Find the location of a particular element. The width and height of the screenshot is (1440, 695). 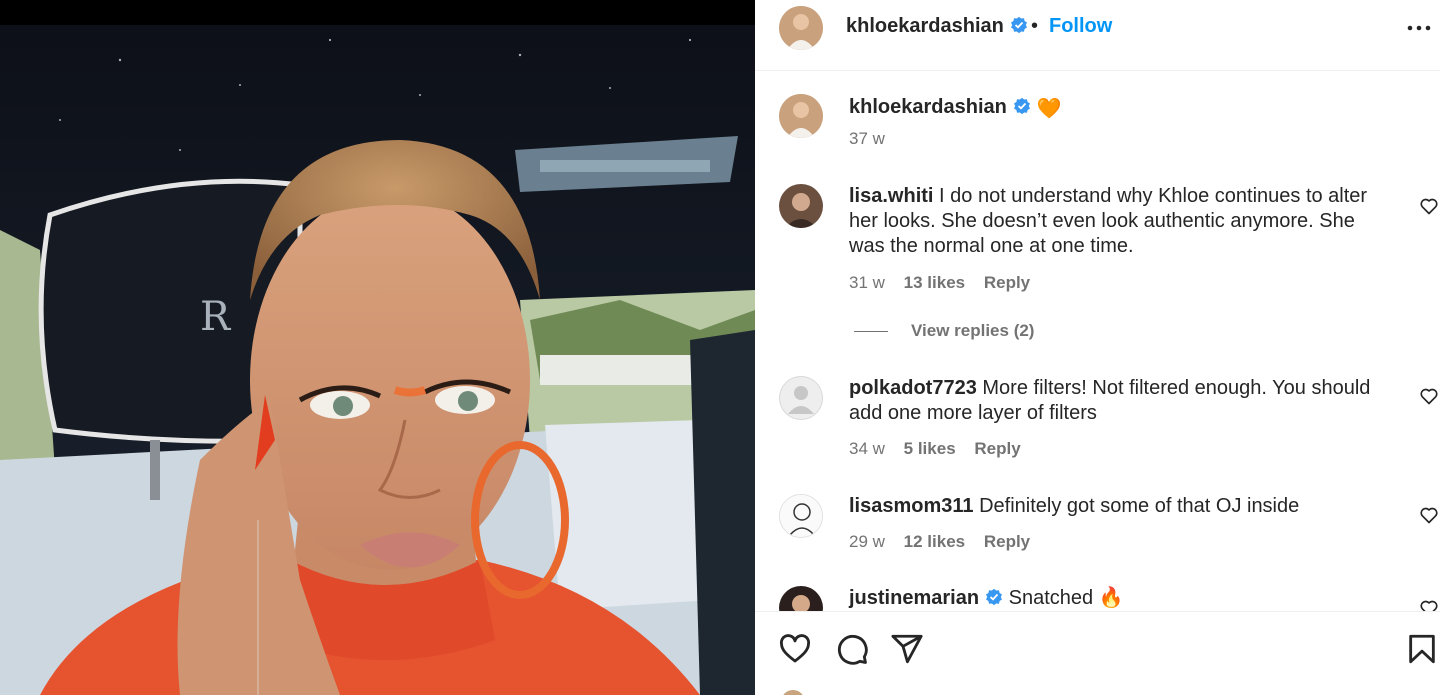

author-username: khloekardashian is located at coordinates (937, 26).